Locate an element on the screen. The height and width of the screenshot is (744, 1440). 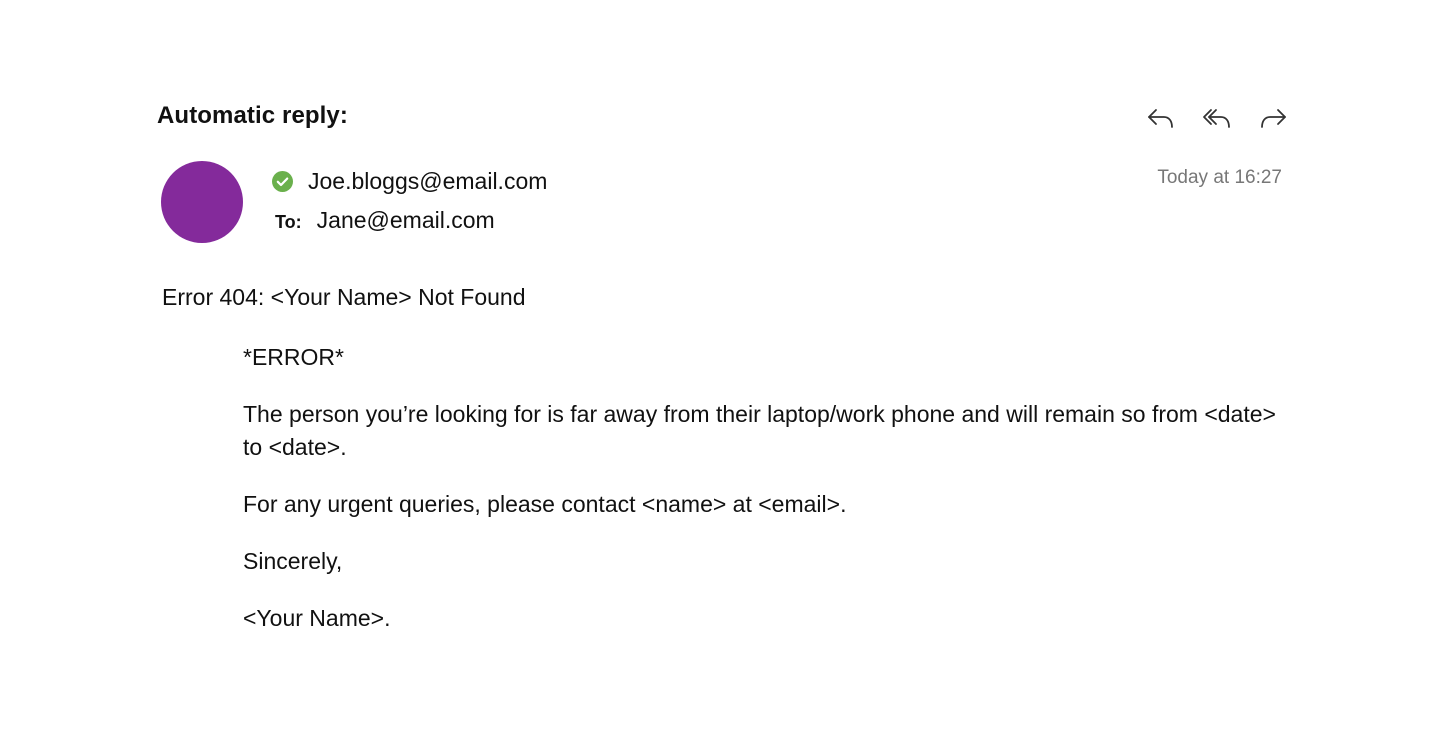
message-timestamp: Today at 16:27 is located at coordinates (1219, 177).